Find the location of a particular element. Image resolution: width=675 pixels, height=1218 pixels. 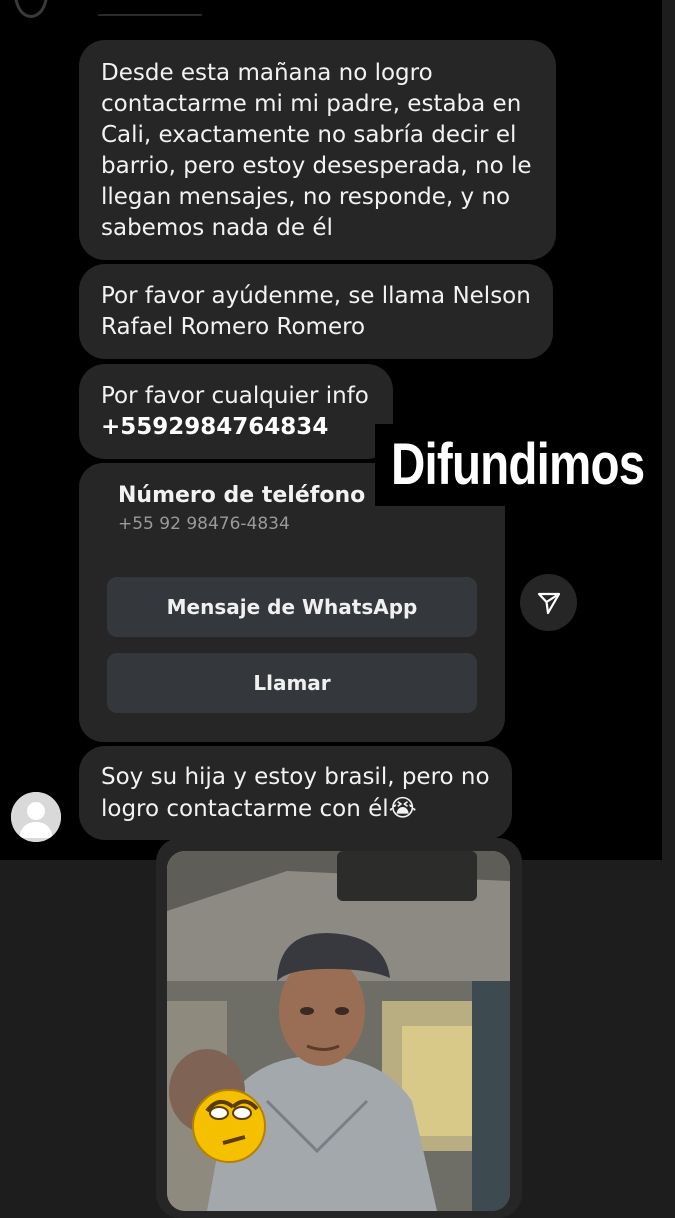

message-text-line-with-emoji: logro contactarme con él😭 is located at coordinates (295, 809).